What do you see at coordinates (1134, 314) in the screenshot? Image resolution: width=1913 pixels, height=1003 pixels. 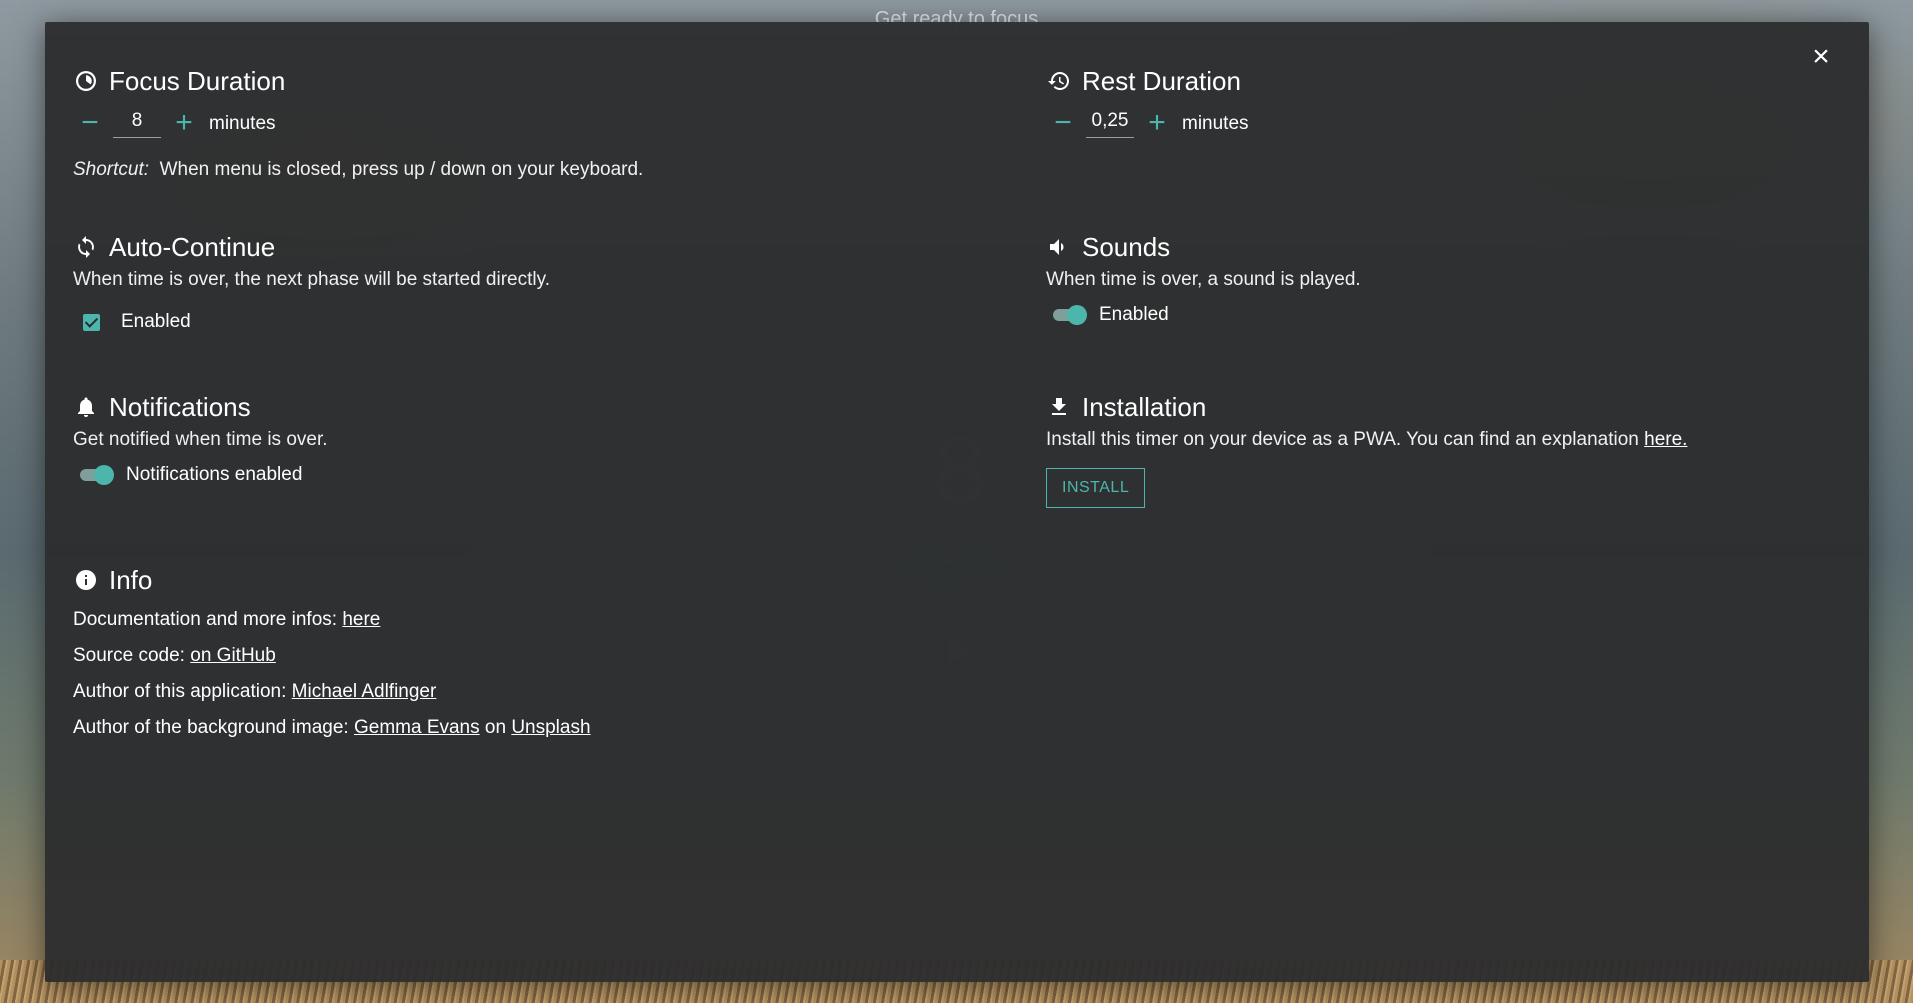 I see `sounds-toggle-label: Enabled` at bounding box center [1134, 314].